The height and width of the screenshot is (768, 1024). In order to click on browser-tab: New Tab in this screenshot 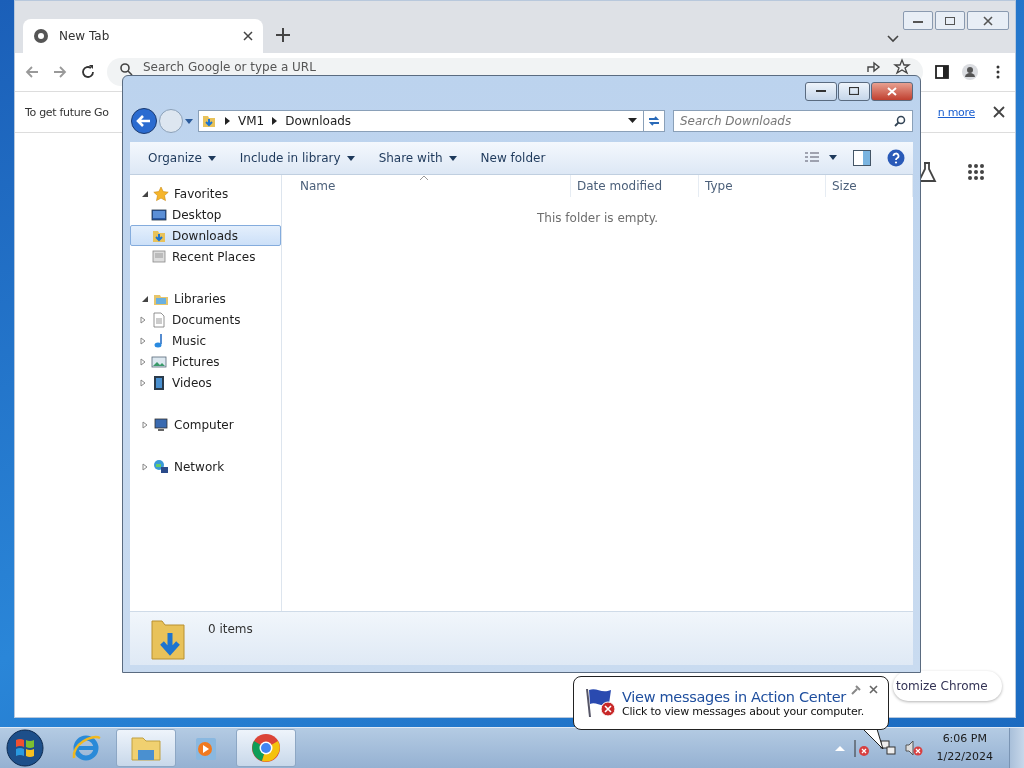, I will do `click(143, 36)`.